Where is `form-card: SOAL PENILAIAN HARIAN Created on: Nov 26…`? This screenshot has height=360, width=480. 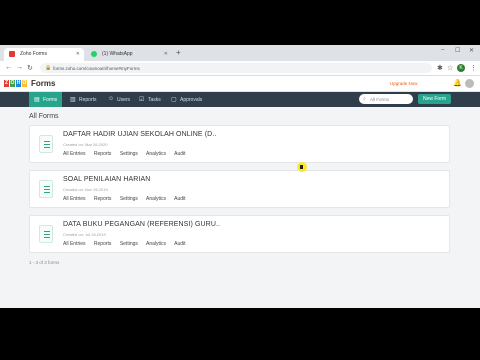
form-card: SOAL PENILAIAN HARIAN Created on: Nov 26… is located at coordinates (239, 189).